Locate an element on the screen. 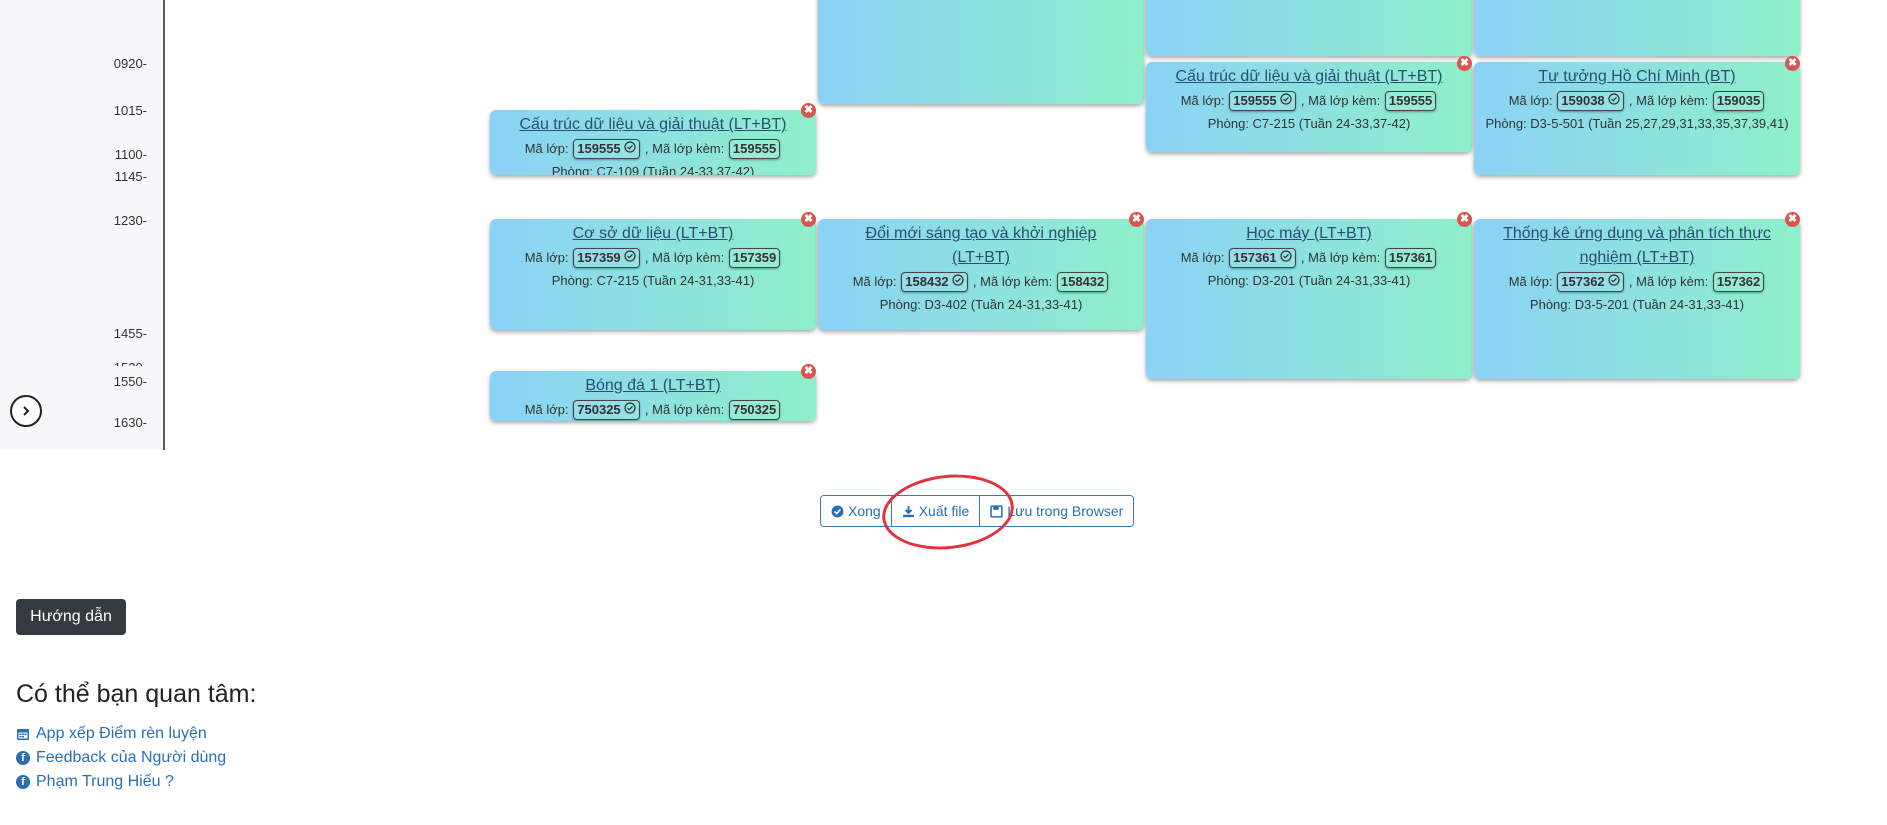  class-room: Phòng: C7-215 (Tuần 24-33,37-42) is located at coordinates (1309, 123).